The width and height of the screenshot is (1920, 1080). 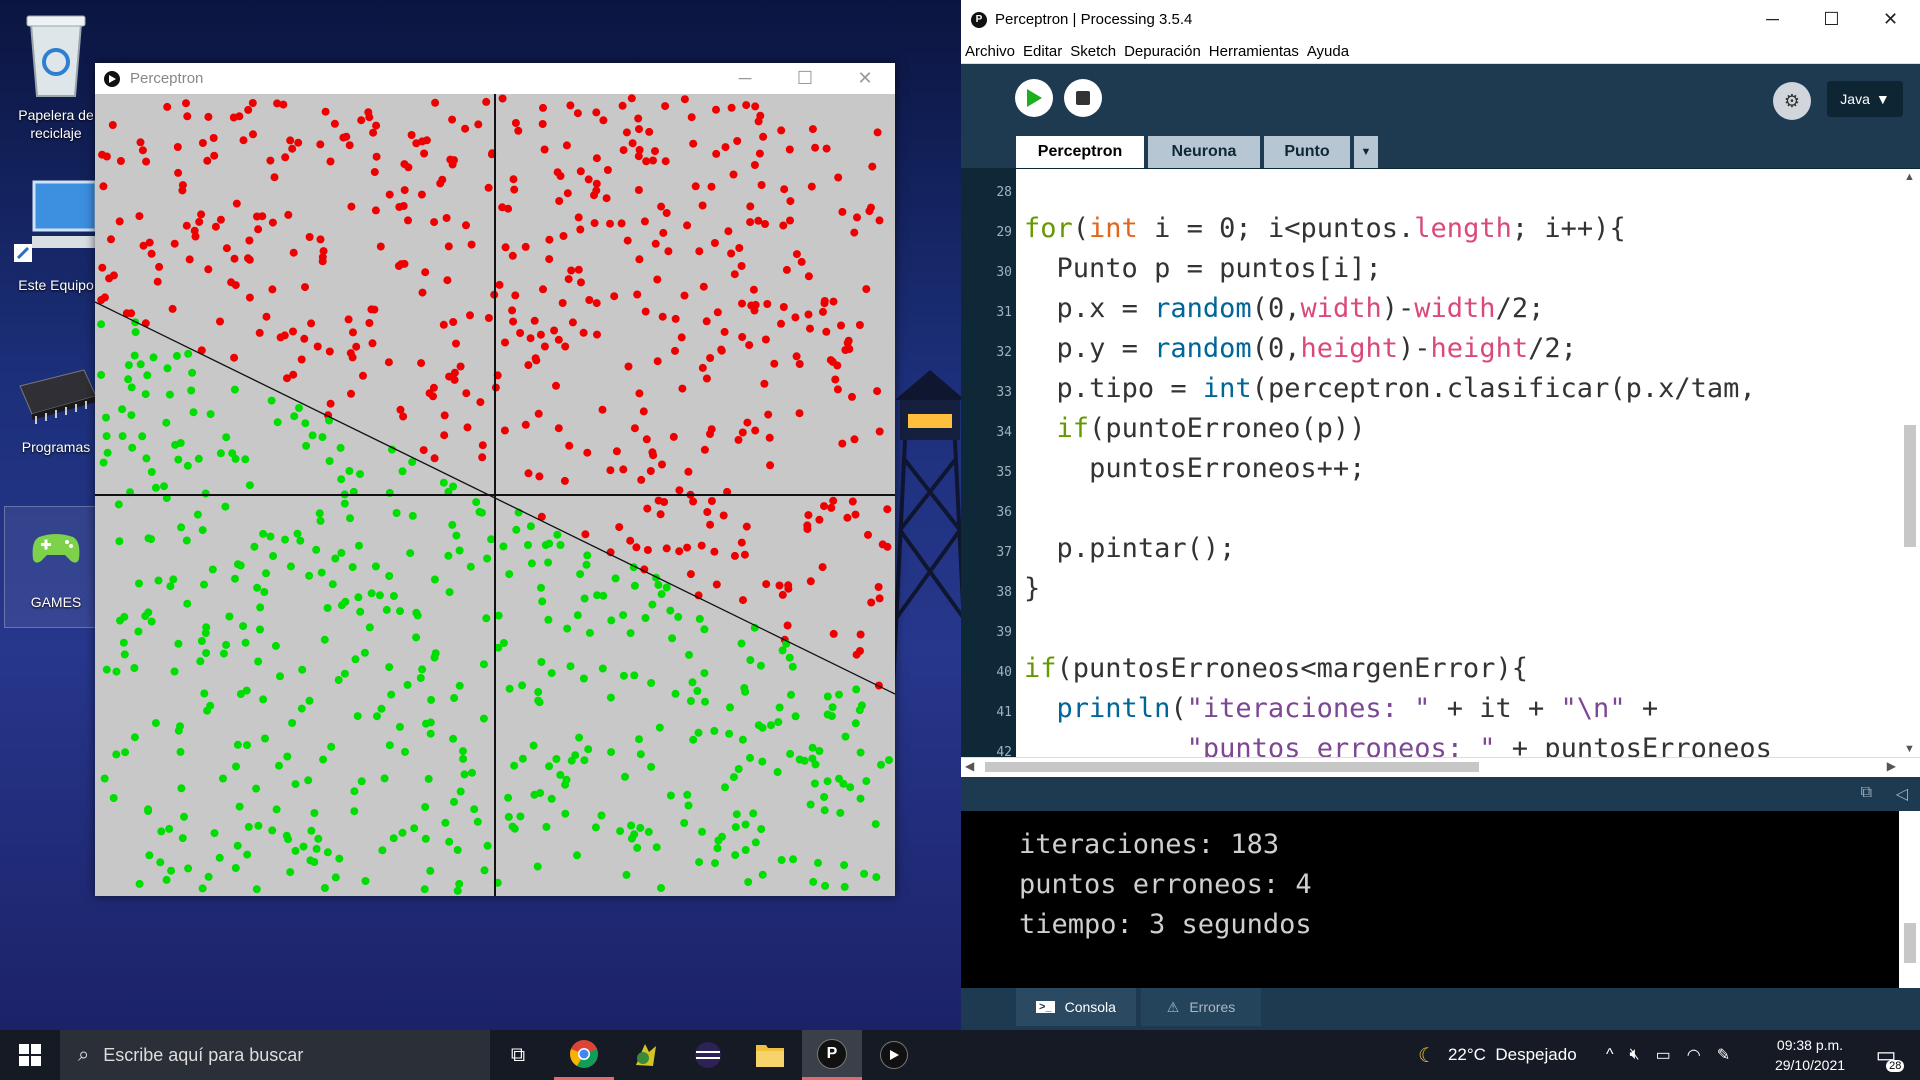 I want to click on mode-selector: Java ▼, so click(x=1865, y=99).